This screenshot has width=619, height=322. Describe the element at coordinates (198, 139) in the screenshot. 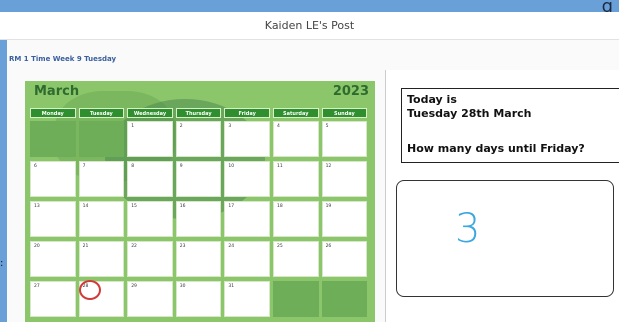

I see `calendar-day-cell: 2` at that location.